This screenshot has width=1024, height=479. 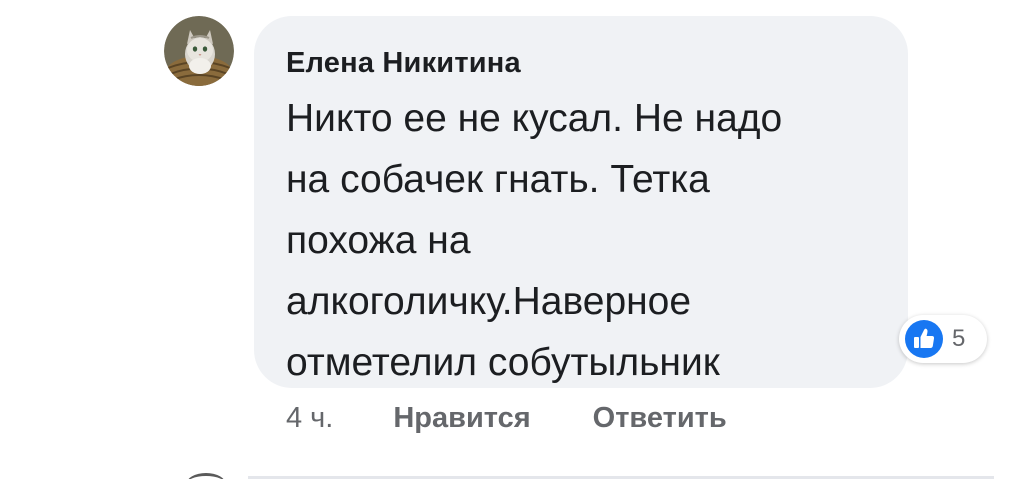 What do you see at coordinates (309, 418) in the screenshot?
I see `comment-timestamp: 4 ч.` at bounding box center [309, 418].